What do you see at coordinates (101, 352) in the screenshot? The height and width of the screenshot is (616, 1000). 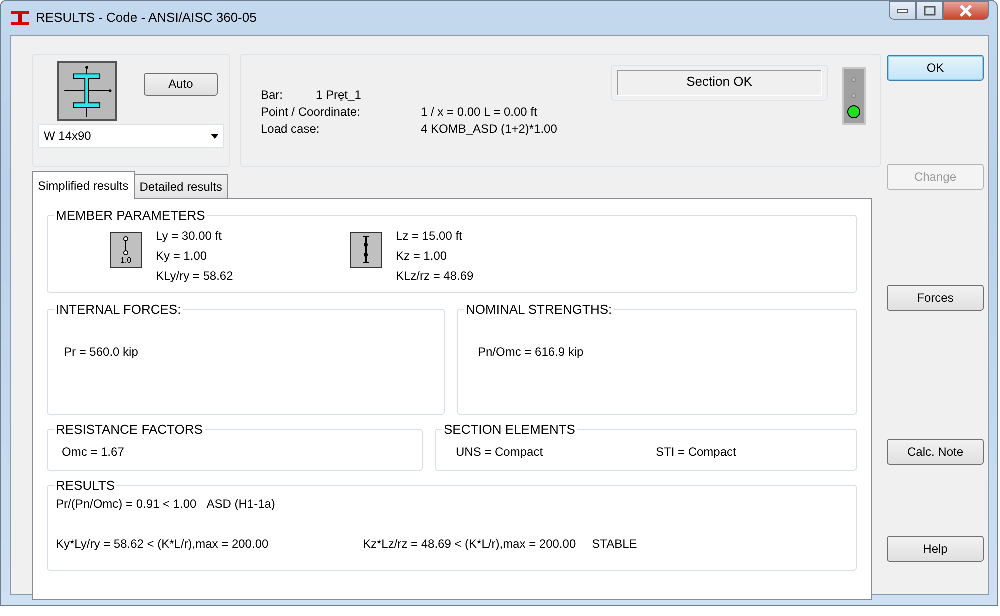 I see `force-value: Pr = 560.0 kip` at bounding box center [101, 352].